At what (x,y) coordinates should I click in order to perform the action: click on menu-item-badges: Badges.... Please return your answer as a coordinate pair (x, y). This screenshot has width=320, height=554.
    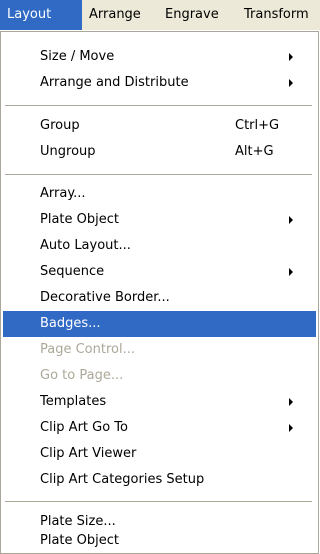
    Looking at the image, I should click on (159, 324).